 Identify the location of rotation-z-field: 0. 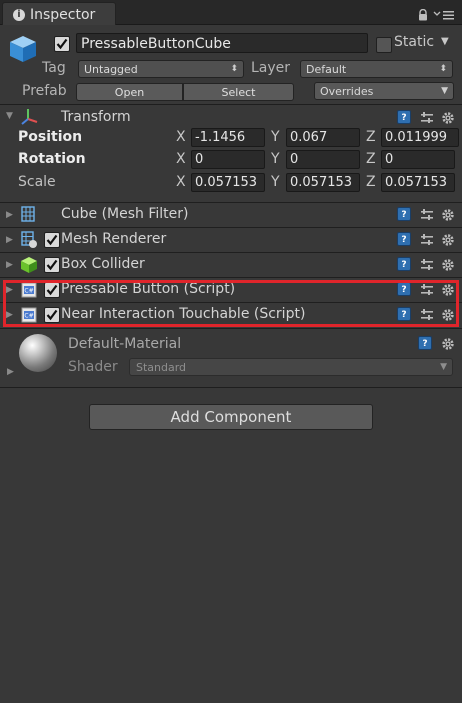
(418, 159).